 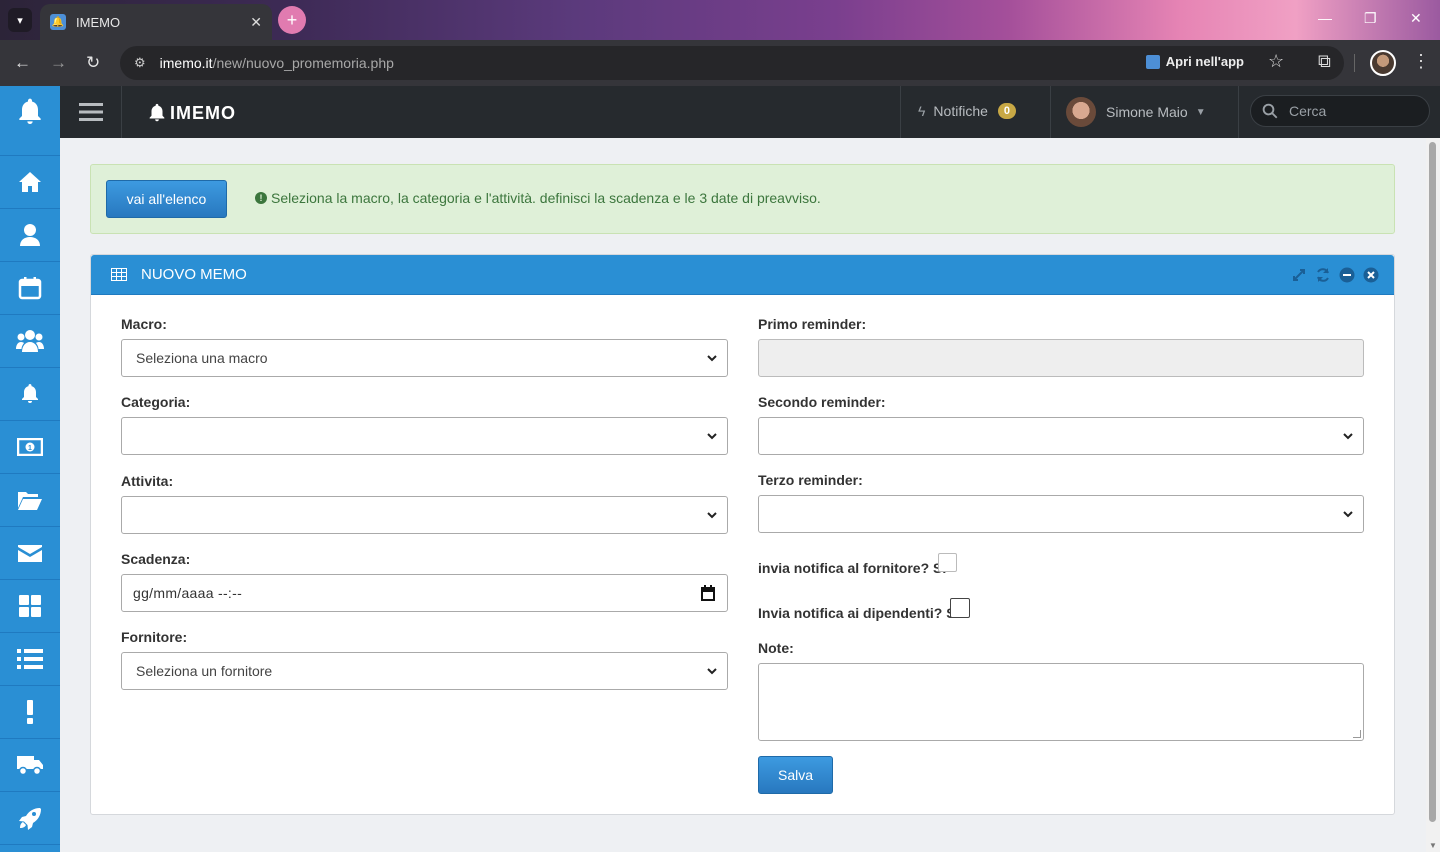 What do you see at coordinates (1200, 112) in the screenshot?
I see `caret-down-icon: ▼` at bounding box center [1200, 112].